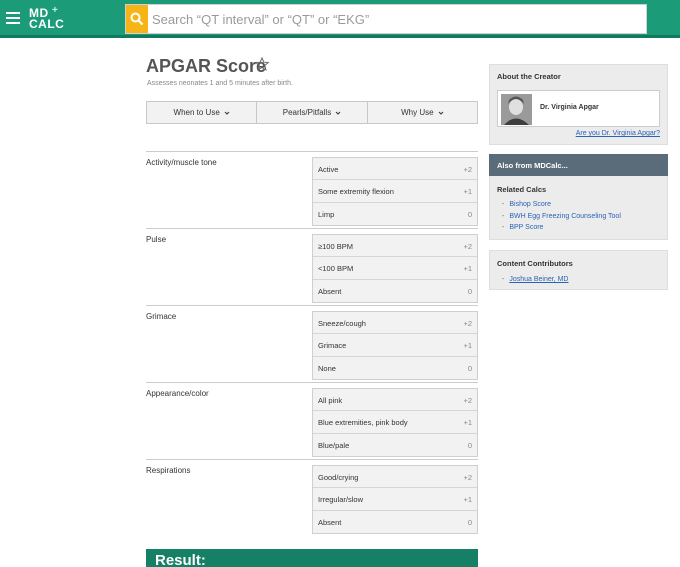 This screenshot has width=680, height=567. Describe the element at coordinates (526, 227) in the screenshot. I see `related-link-bpp: BPP Score` at that location.